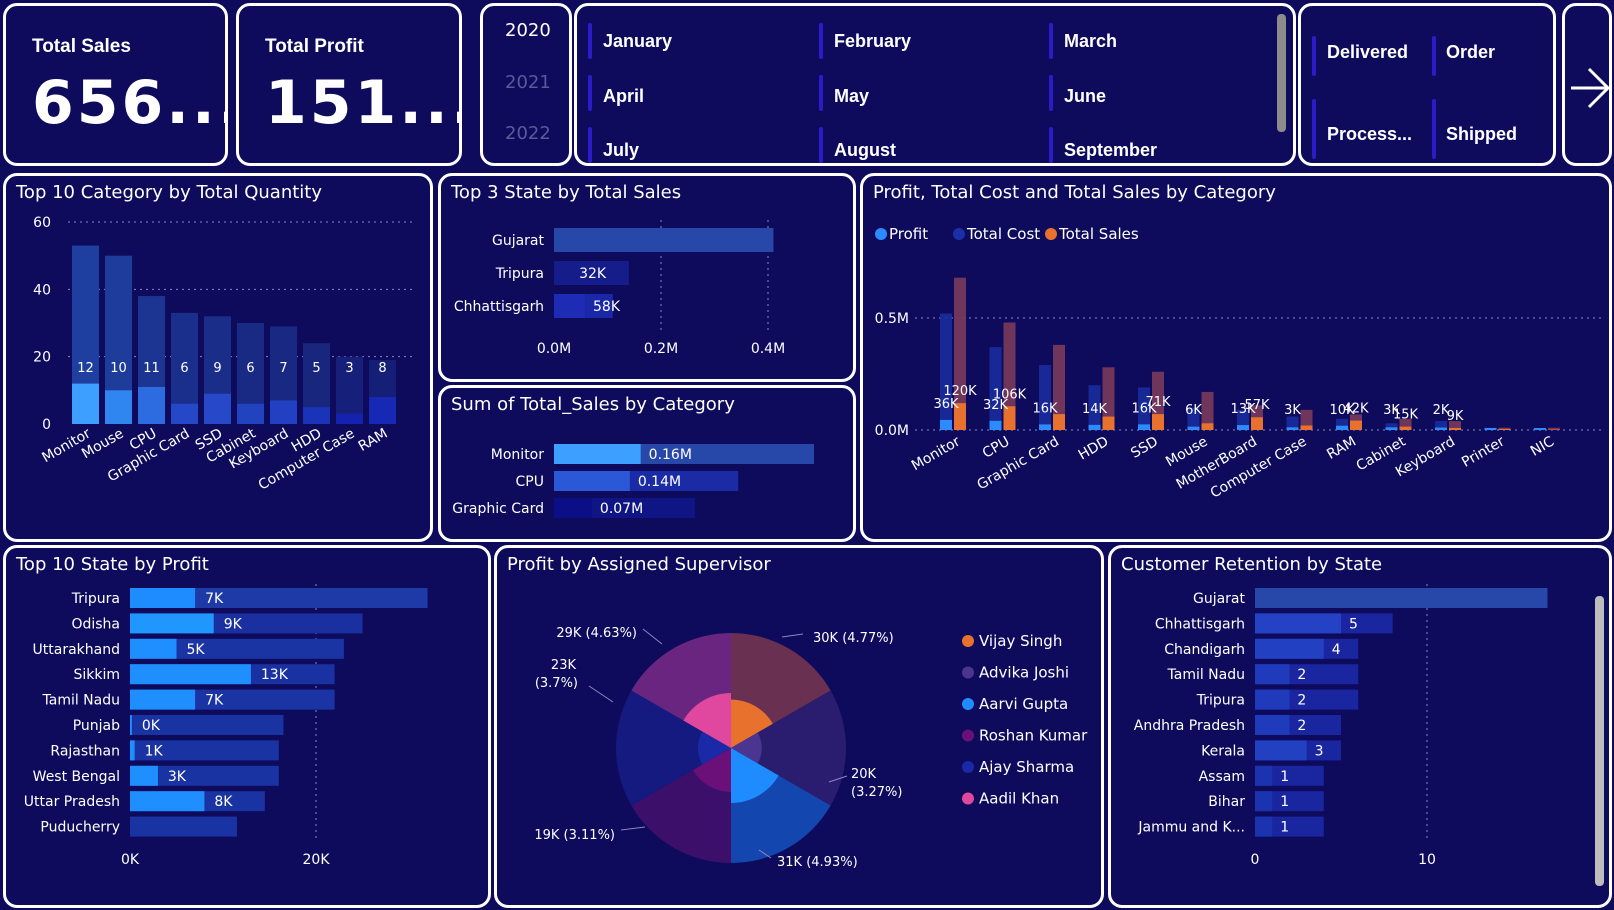  Describe the element at coordinates (85, 751) in the screenshot. I see `y-tick-label: Rajasthan` at that location.